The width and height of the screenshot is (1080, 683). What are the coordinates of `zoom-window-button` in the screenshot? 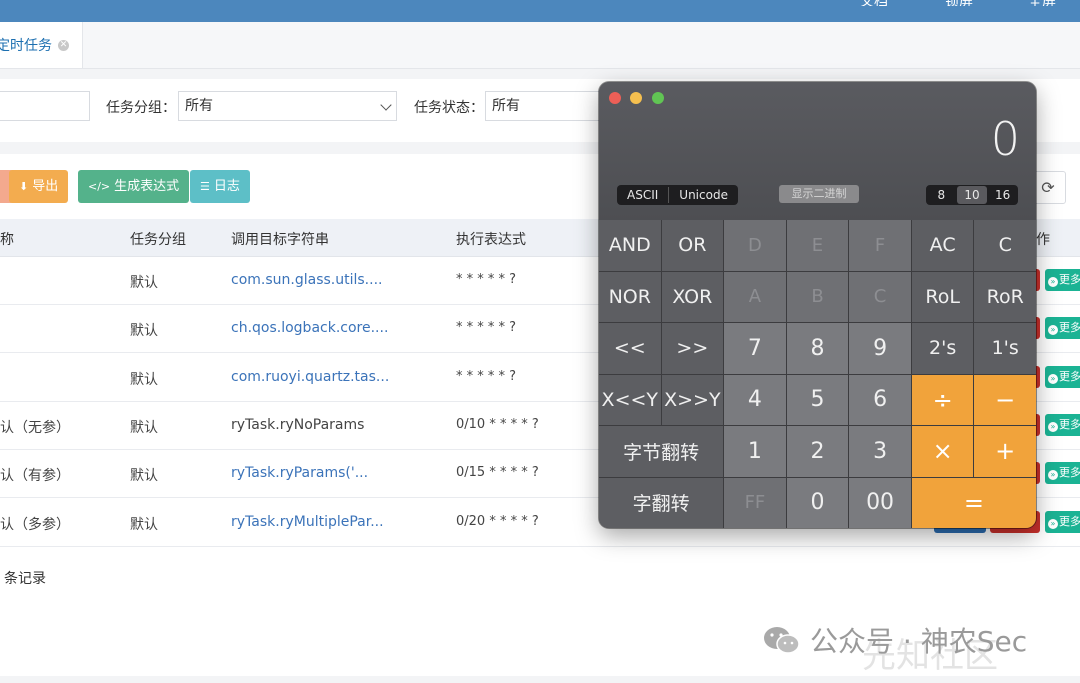 It's located at (658, 98).